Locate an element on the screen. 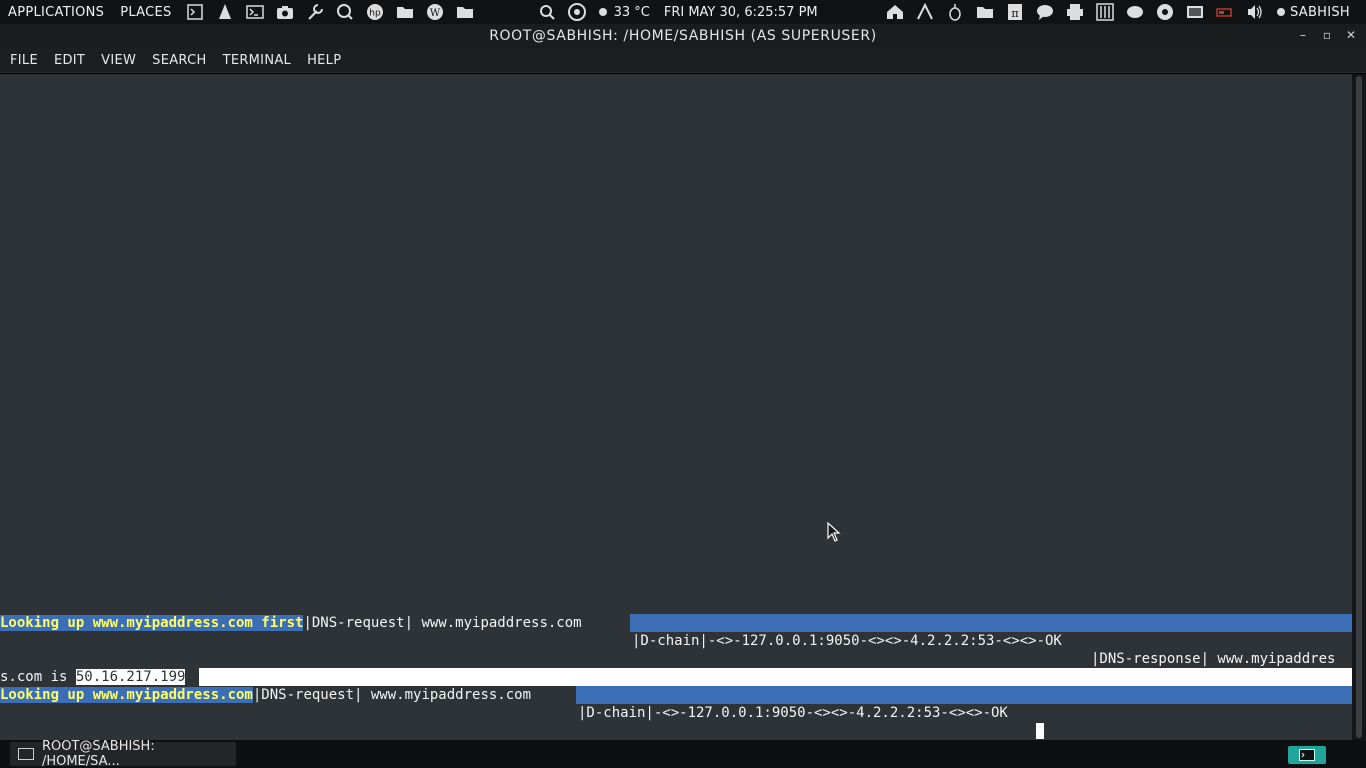 The height and width of the screenshot is (768, 1366). terminal-menubar: FILE EDIT VIEW SEARCH TERMINAL HELP is located at coordinates (683, 60).